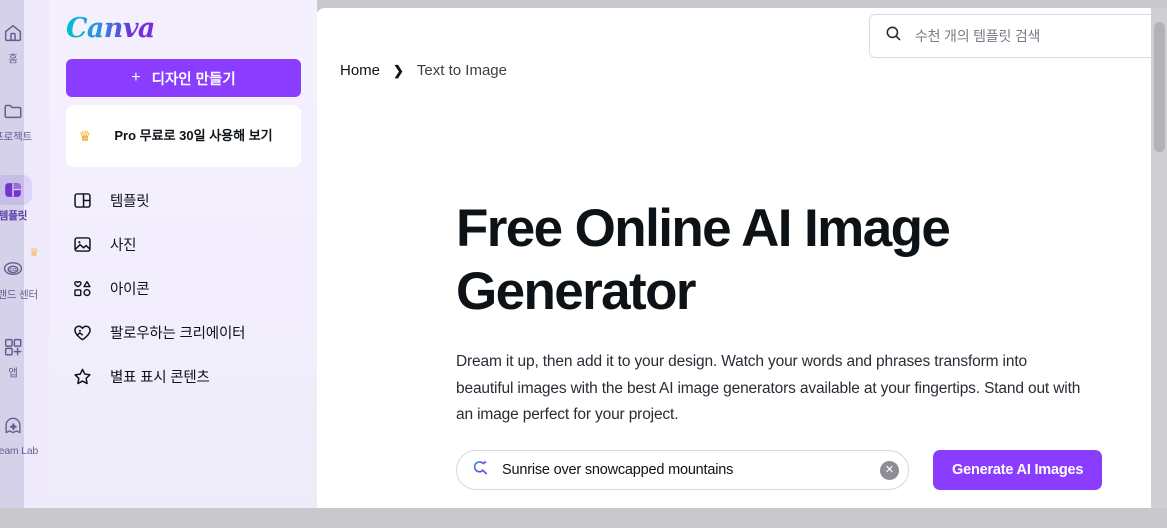 The height and width of the screenshot is (528, 1167). Describe the element at coordinates (1159, 258) in the screenshot. I see `vertical-scrollbar-track` at that location.